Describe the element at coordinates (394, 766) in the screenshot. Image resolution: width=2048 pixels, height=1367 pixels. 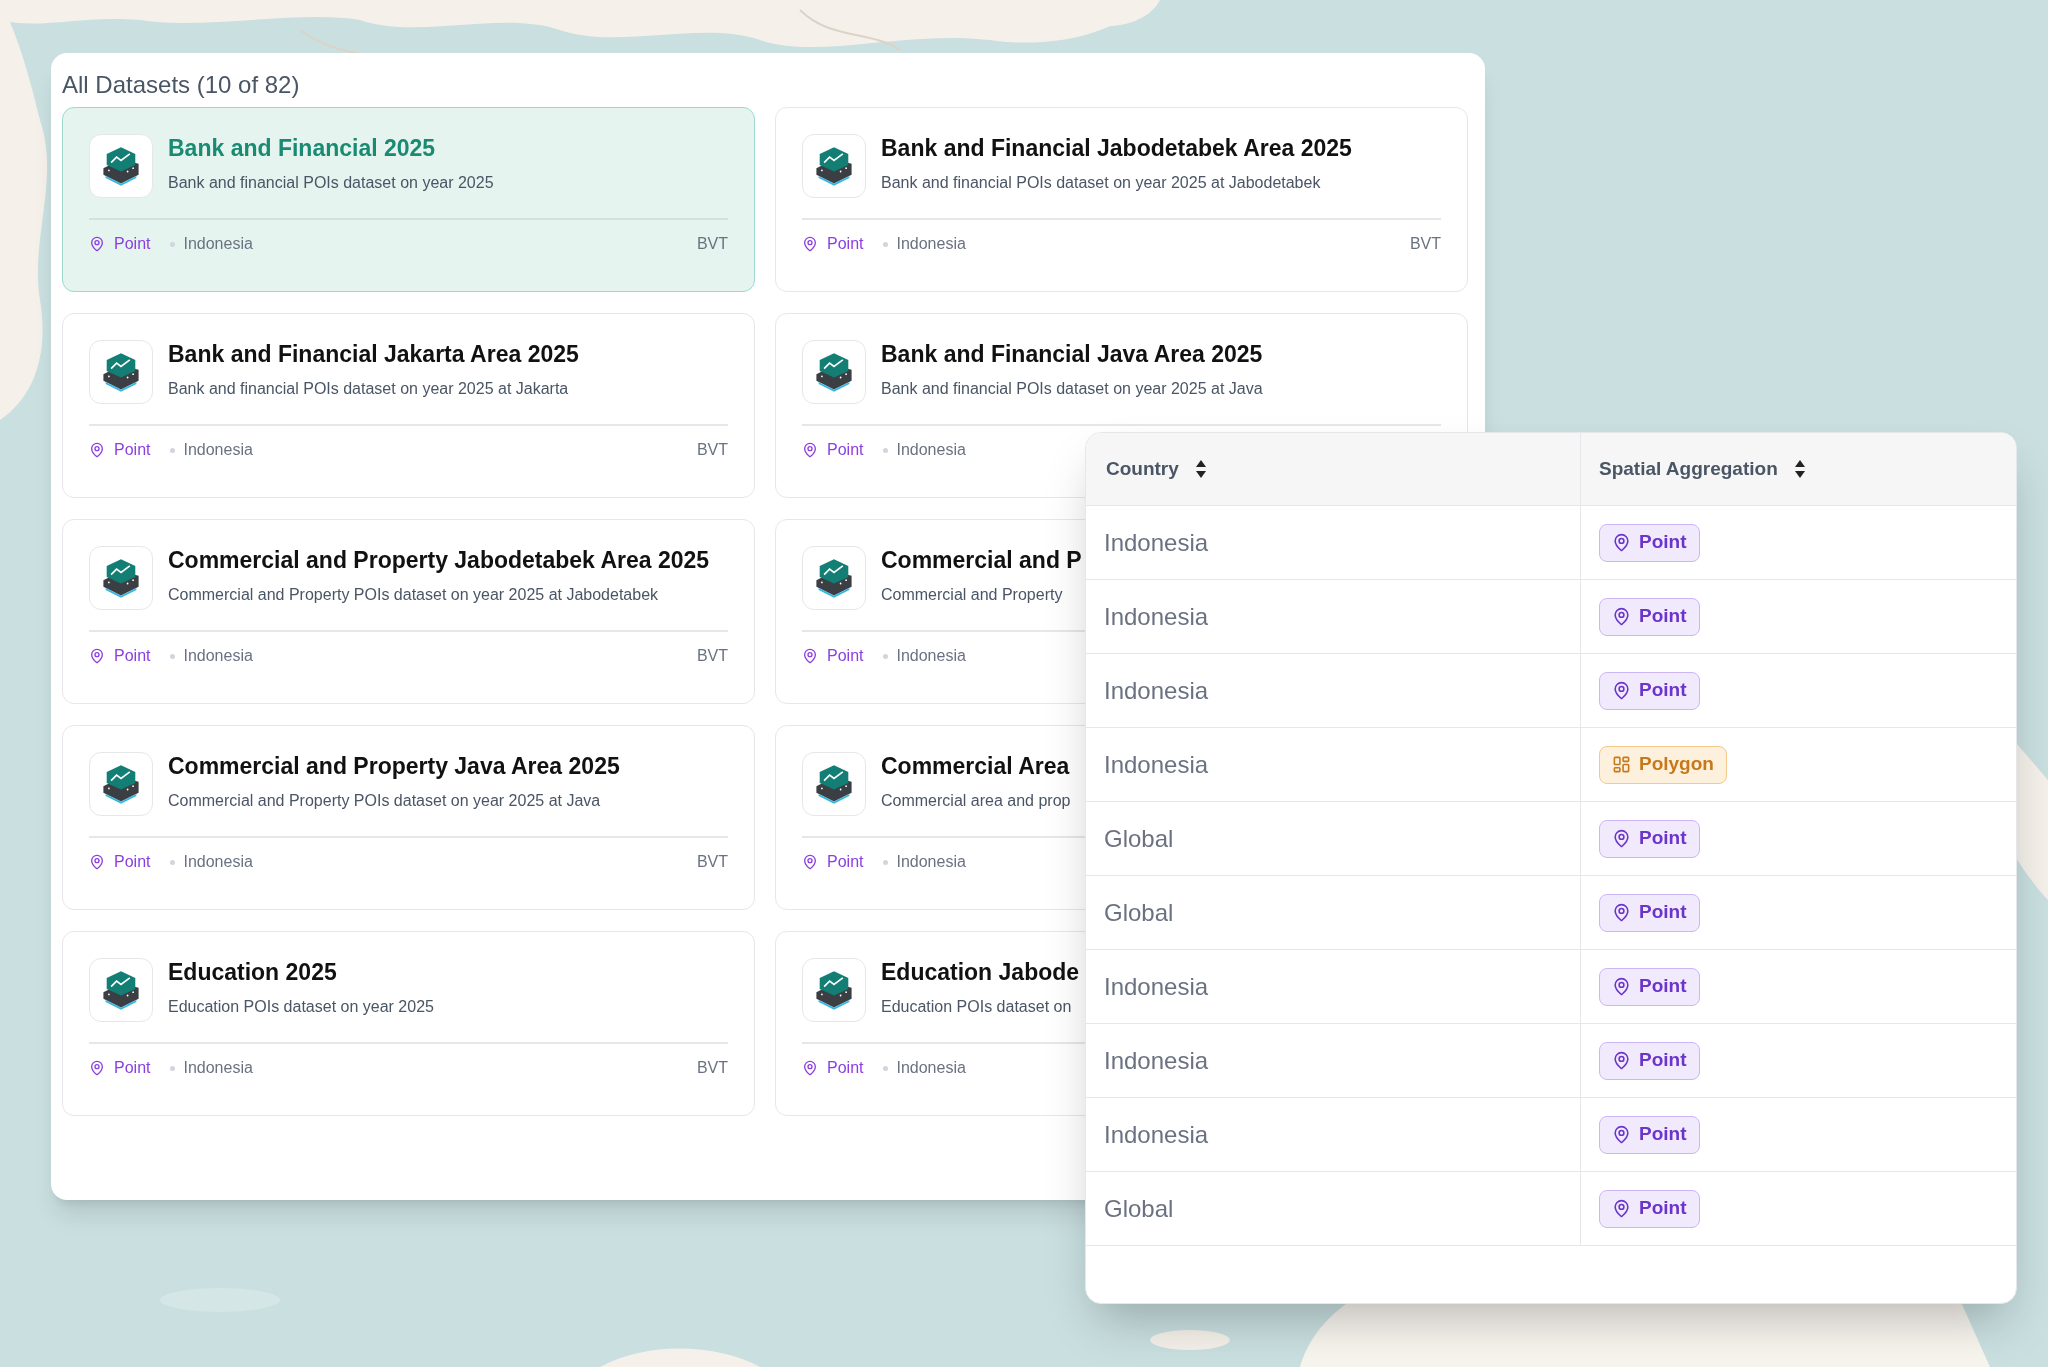
I see `dataset-title: Commercial and Property Java Area 2025` at that location.